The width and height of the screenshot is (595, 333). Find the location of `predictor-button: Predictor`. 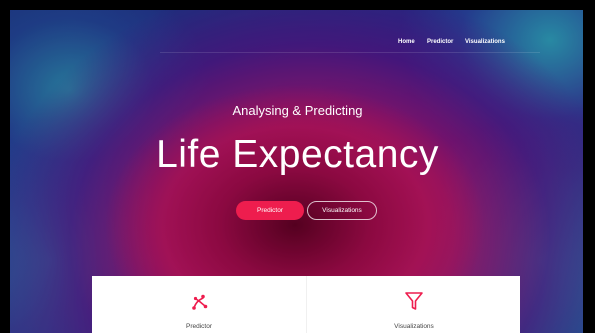

predictor-button: Predictor is located at coordinates (270, 210).